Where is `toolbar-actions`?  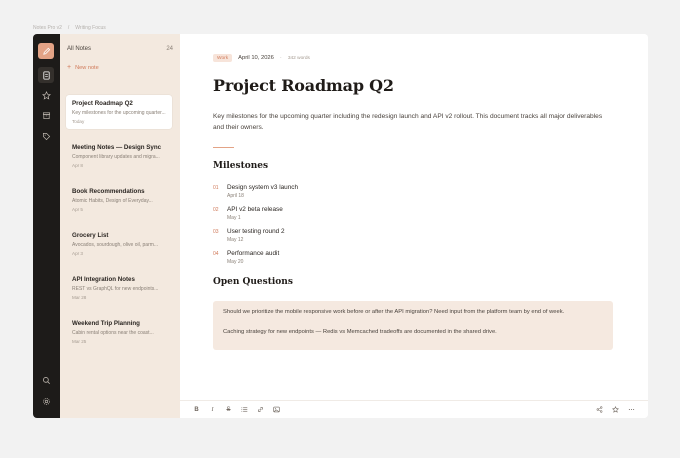 toolbar-actions is located at coordinates (615, 409).